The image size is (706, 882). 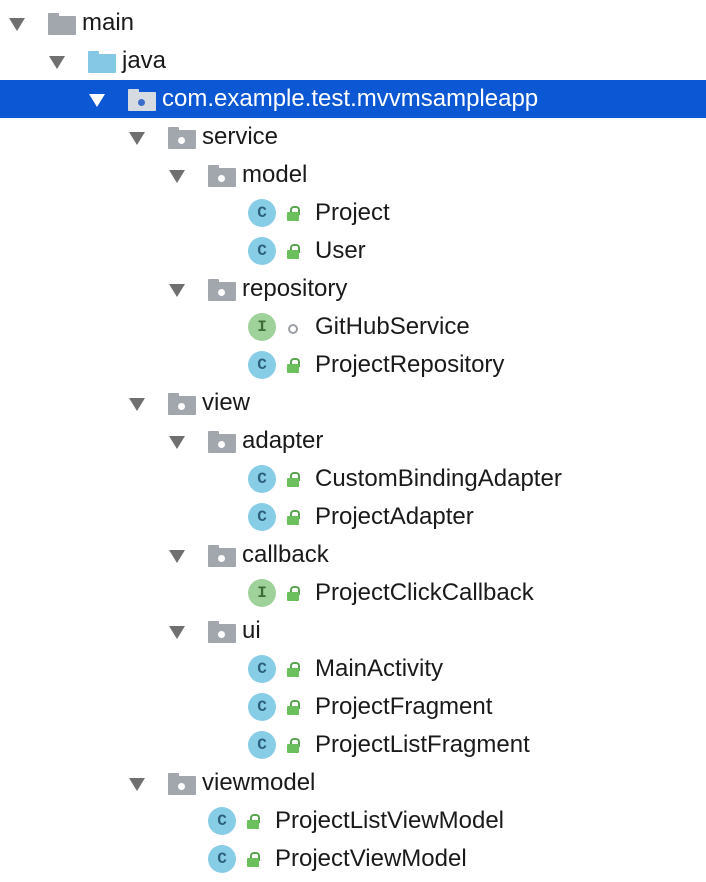 I want to click on tree-row-project-click-callback: I ProjectClickCallback, so click(x=353, y=593).